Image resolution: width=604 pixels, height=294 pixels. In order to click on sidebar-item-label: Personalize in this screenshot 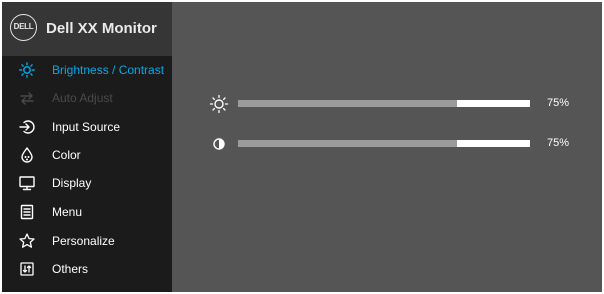, I will do `click(83, 241)`.